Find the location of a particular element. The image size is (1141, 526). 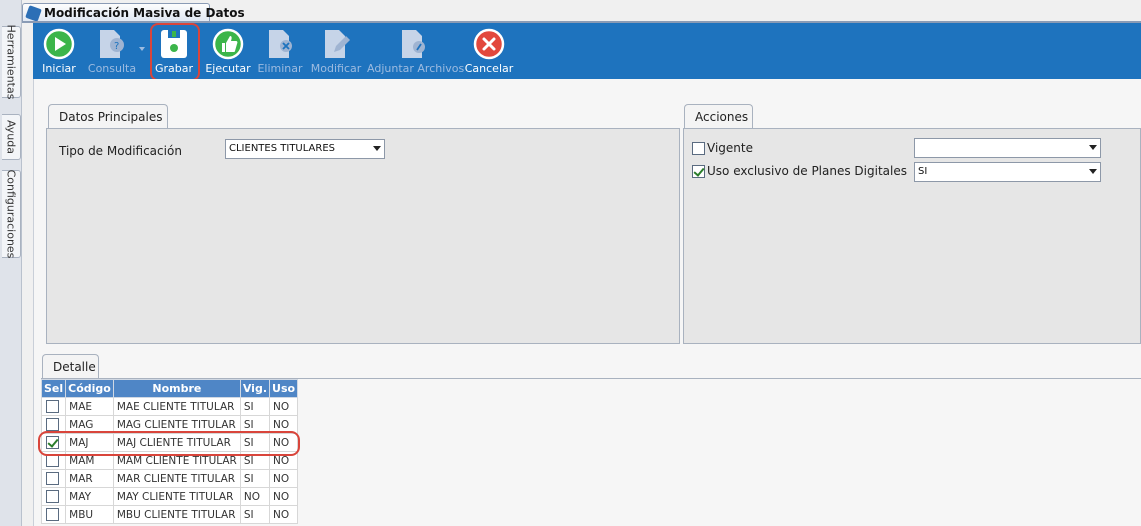

table-header-row: Sel Código Nombre Vig. Uso is located at coordinates (169, 388).